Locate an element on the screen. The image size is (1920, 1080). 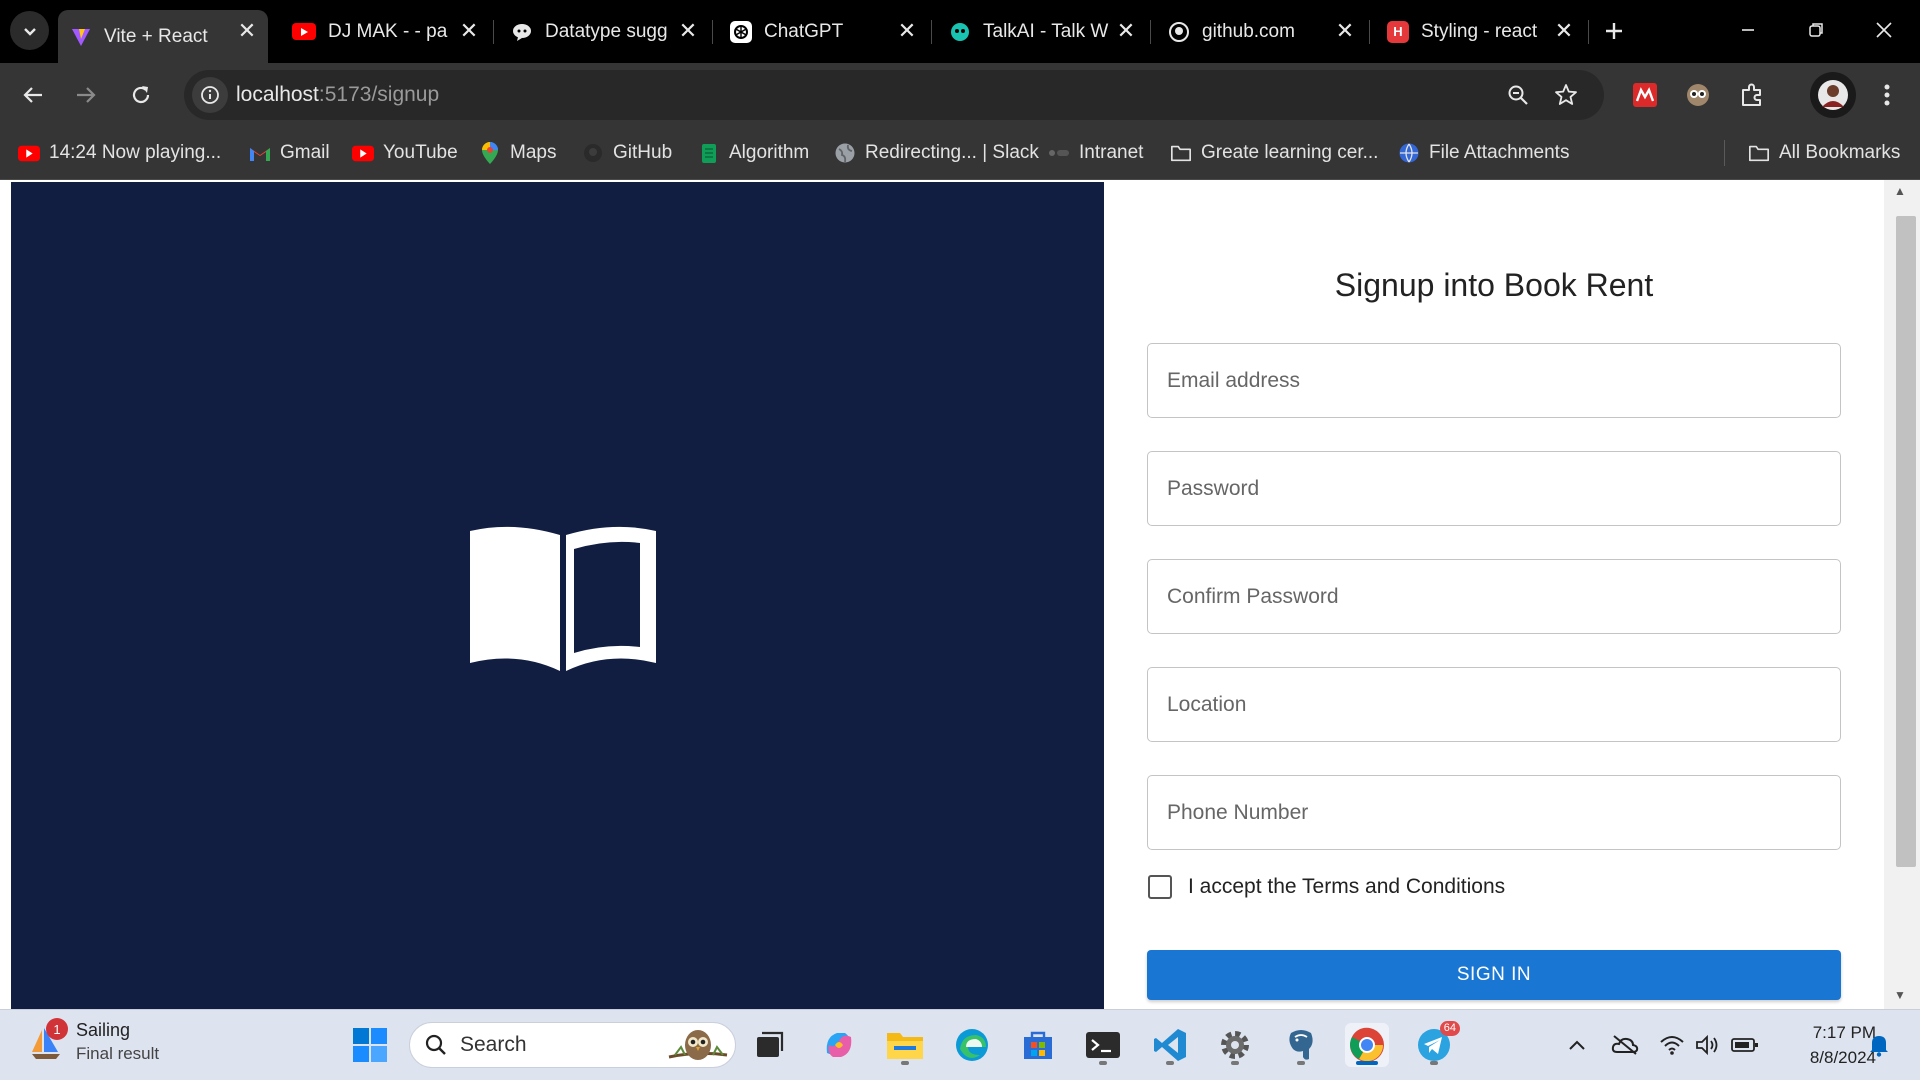
all-bookmarks-label: All Bookmarks is located at coordinates (1840, 152).